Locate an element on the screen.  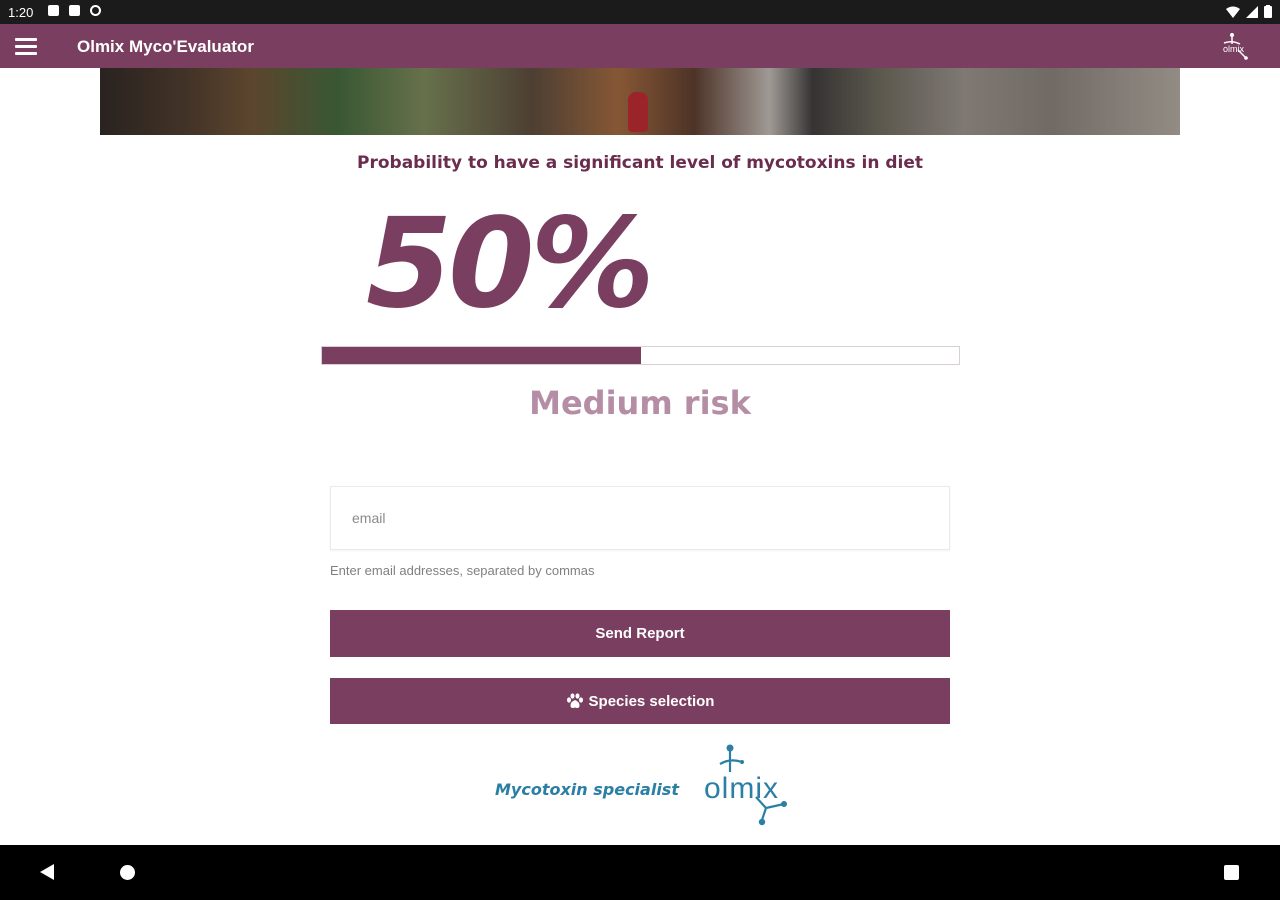
send-report-button: Send Report is located at coordinates (640, 633).